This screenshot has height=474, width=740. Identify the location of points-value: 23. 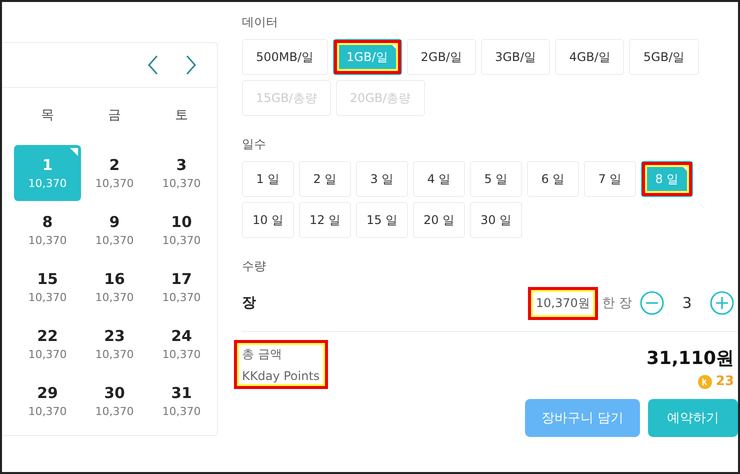
(725, 381).